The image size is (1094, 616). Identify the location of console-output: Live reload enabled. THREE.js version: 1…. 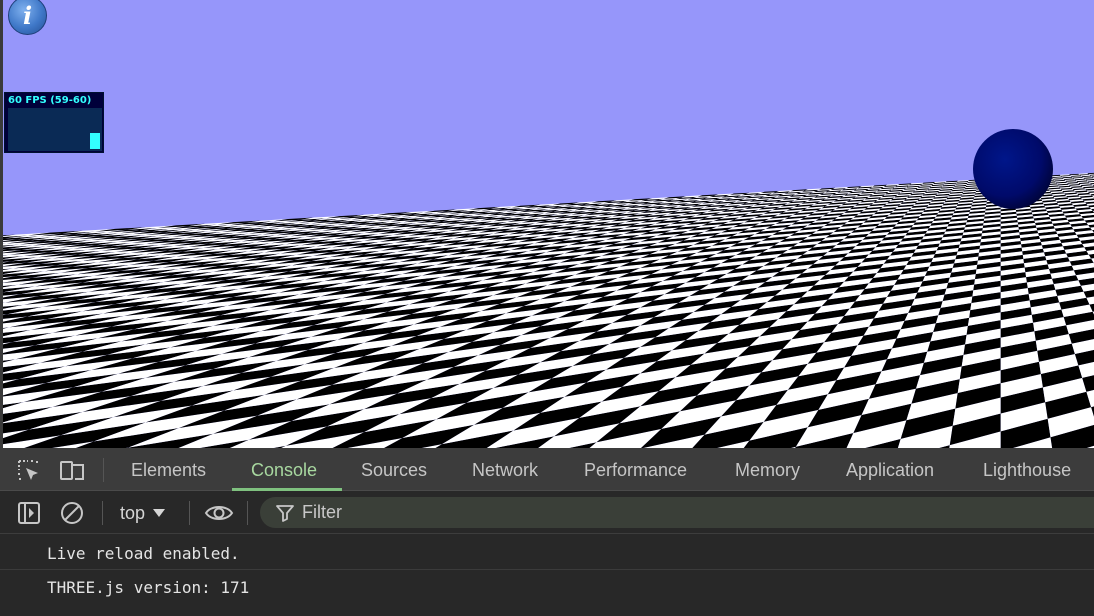
(547, 575).